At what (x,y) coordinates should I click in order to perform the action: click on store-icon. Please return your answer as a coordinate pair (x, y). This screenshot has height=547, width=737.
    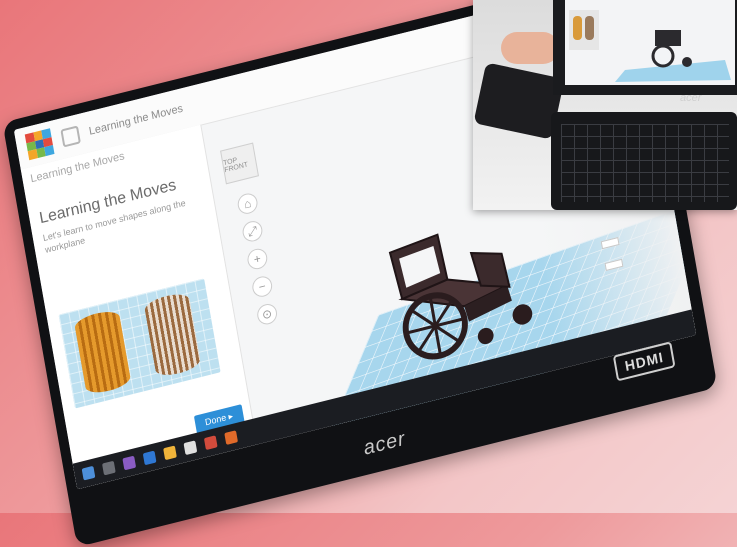
    Looking at the image, I should click on (190, 448).